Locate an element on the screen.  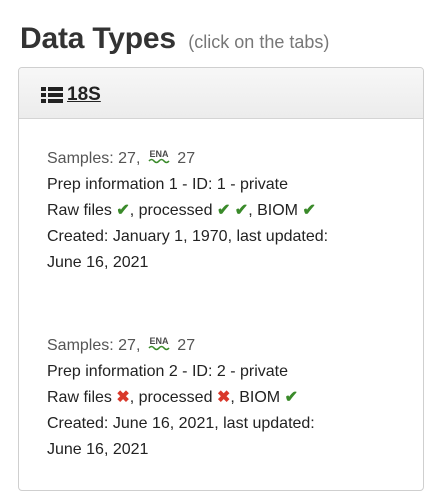
tab-18s: 18S is located at coordinates (71, 95).